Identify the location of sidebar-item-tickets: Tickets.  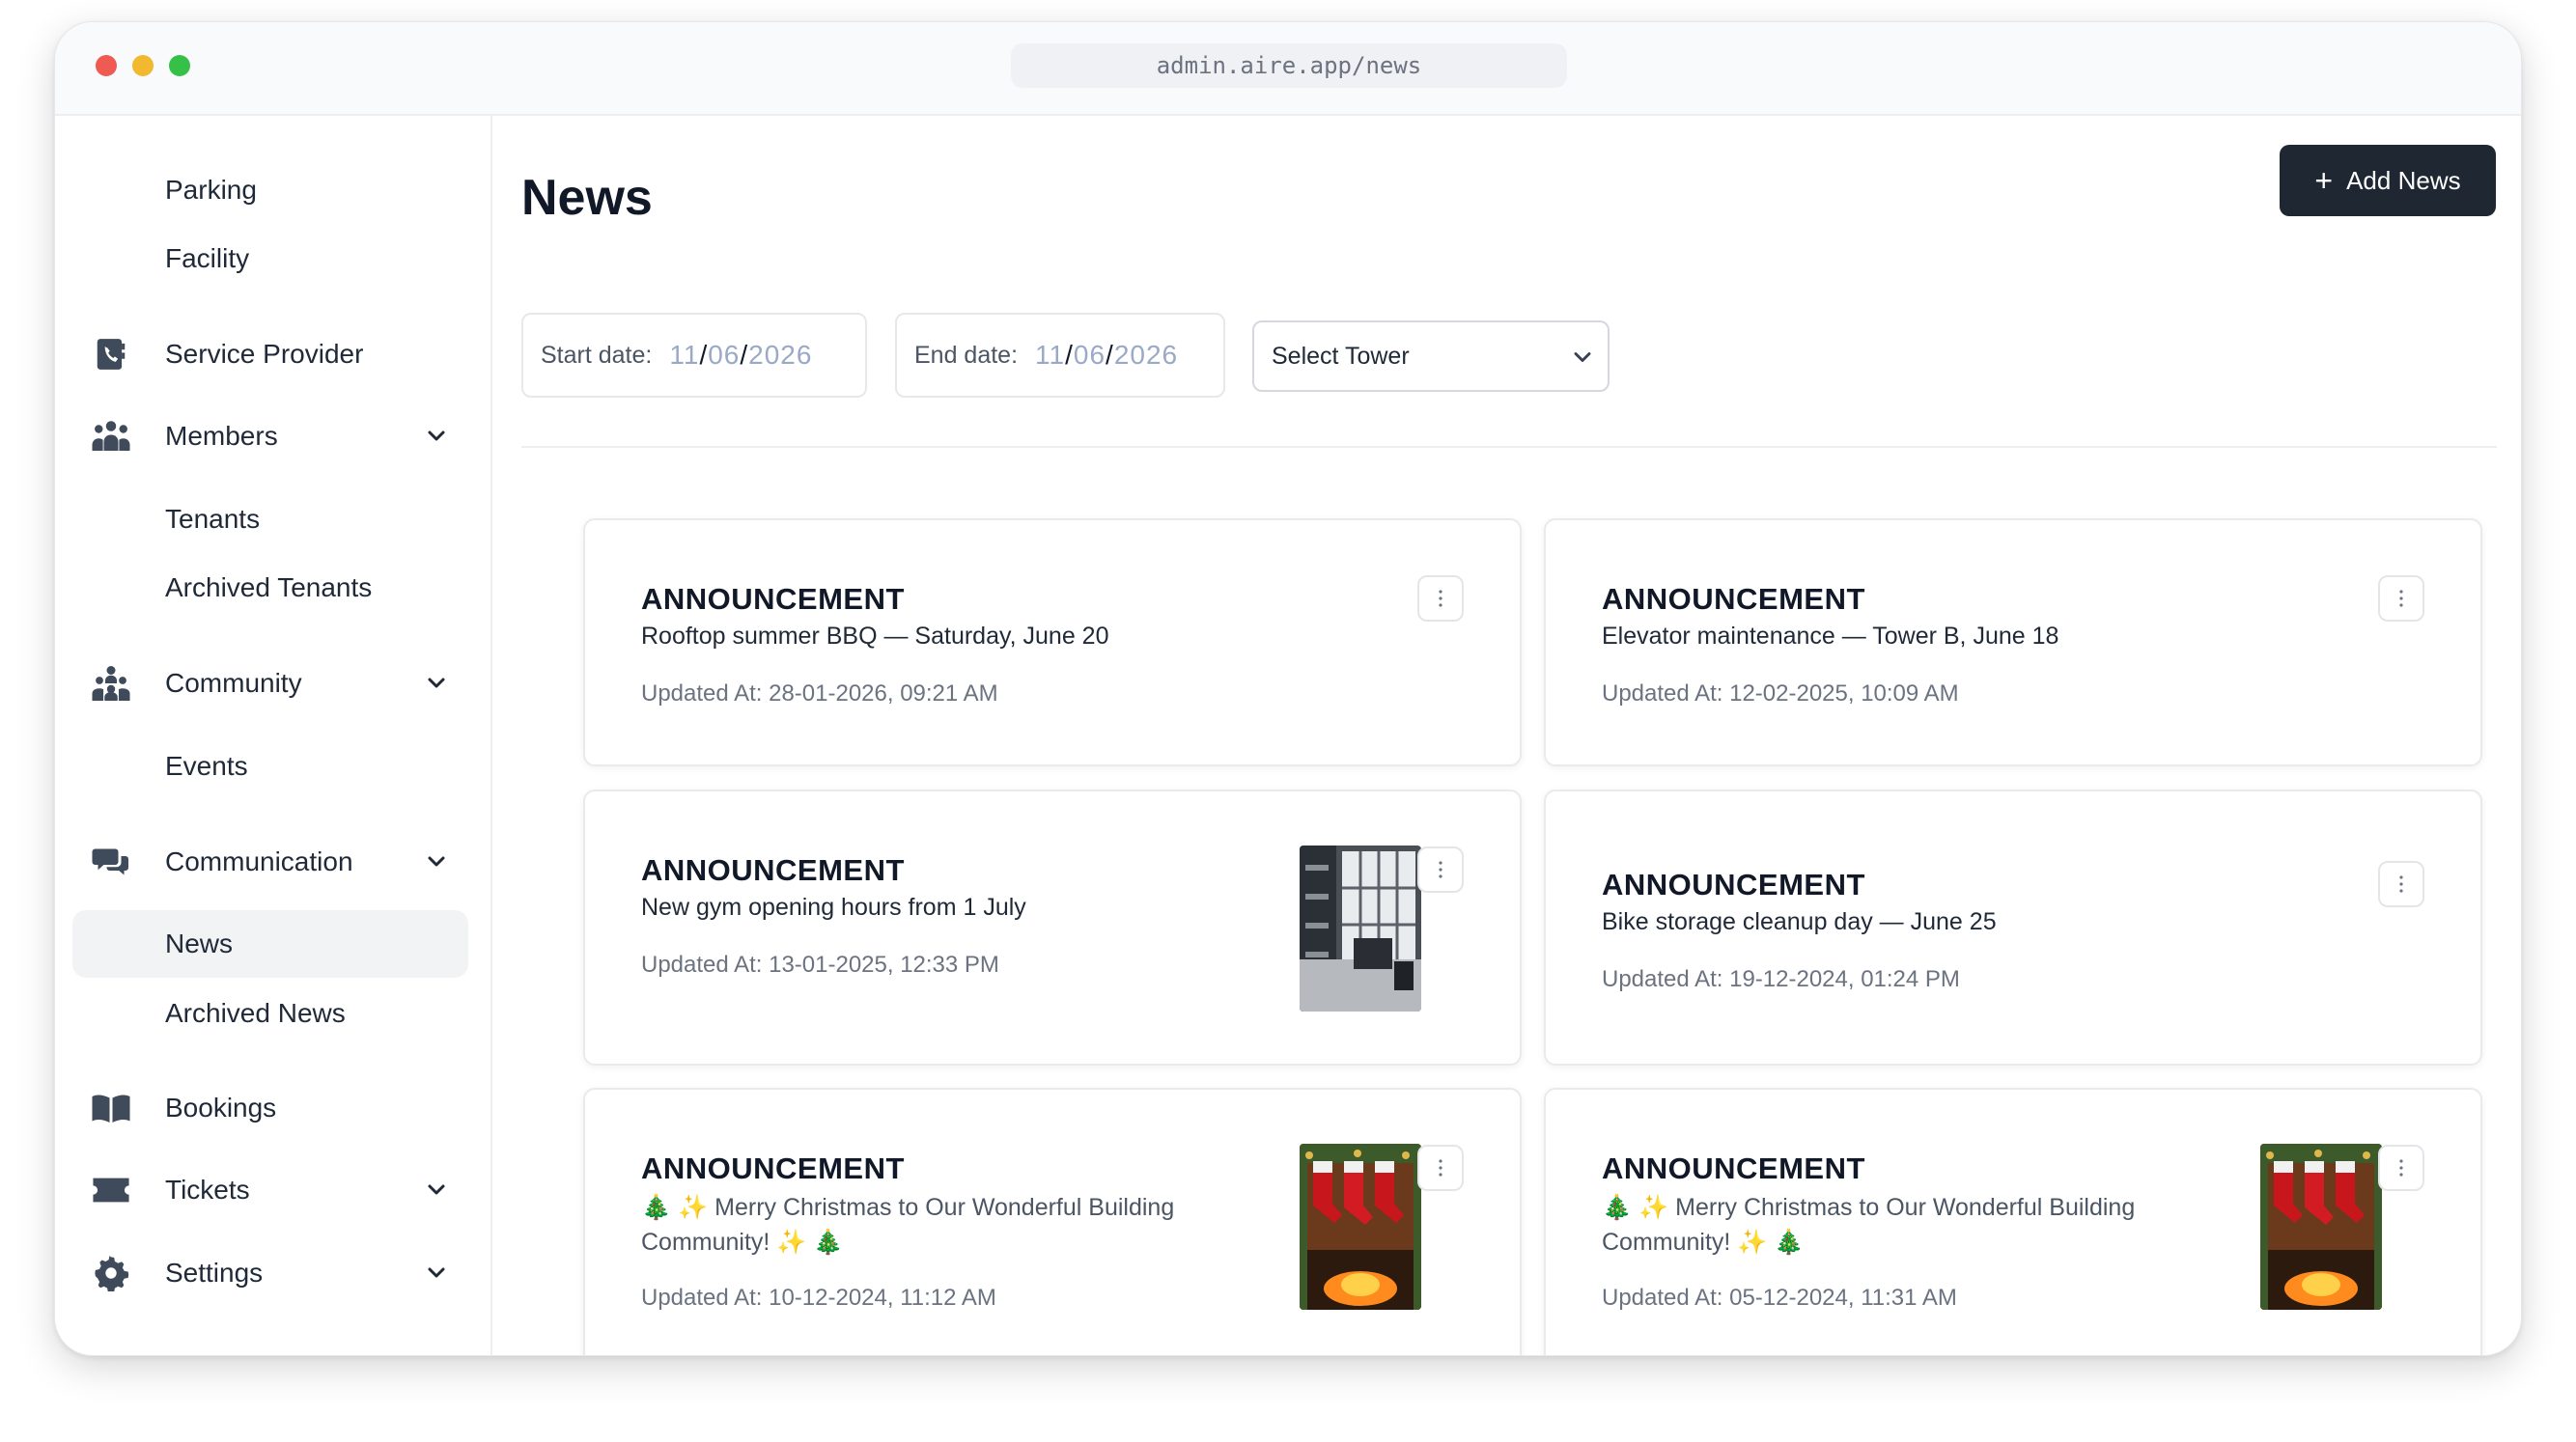
(270, 1190).